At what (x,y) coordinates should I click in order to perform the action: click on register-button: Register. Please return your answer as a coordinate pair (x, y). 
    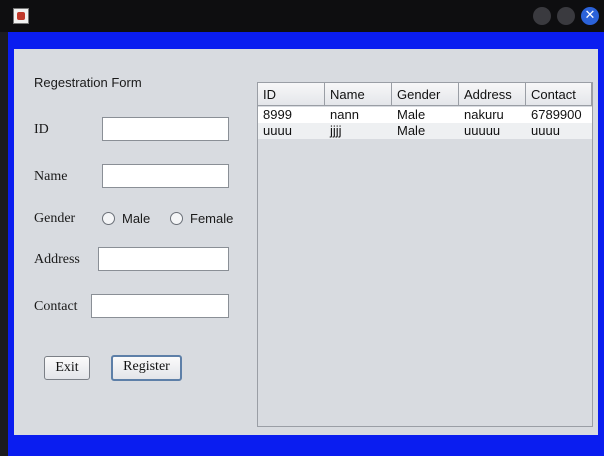
    Looking at the image, I should click on (146, 368).